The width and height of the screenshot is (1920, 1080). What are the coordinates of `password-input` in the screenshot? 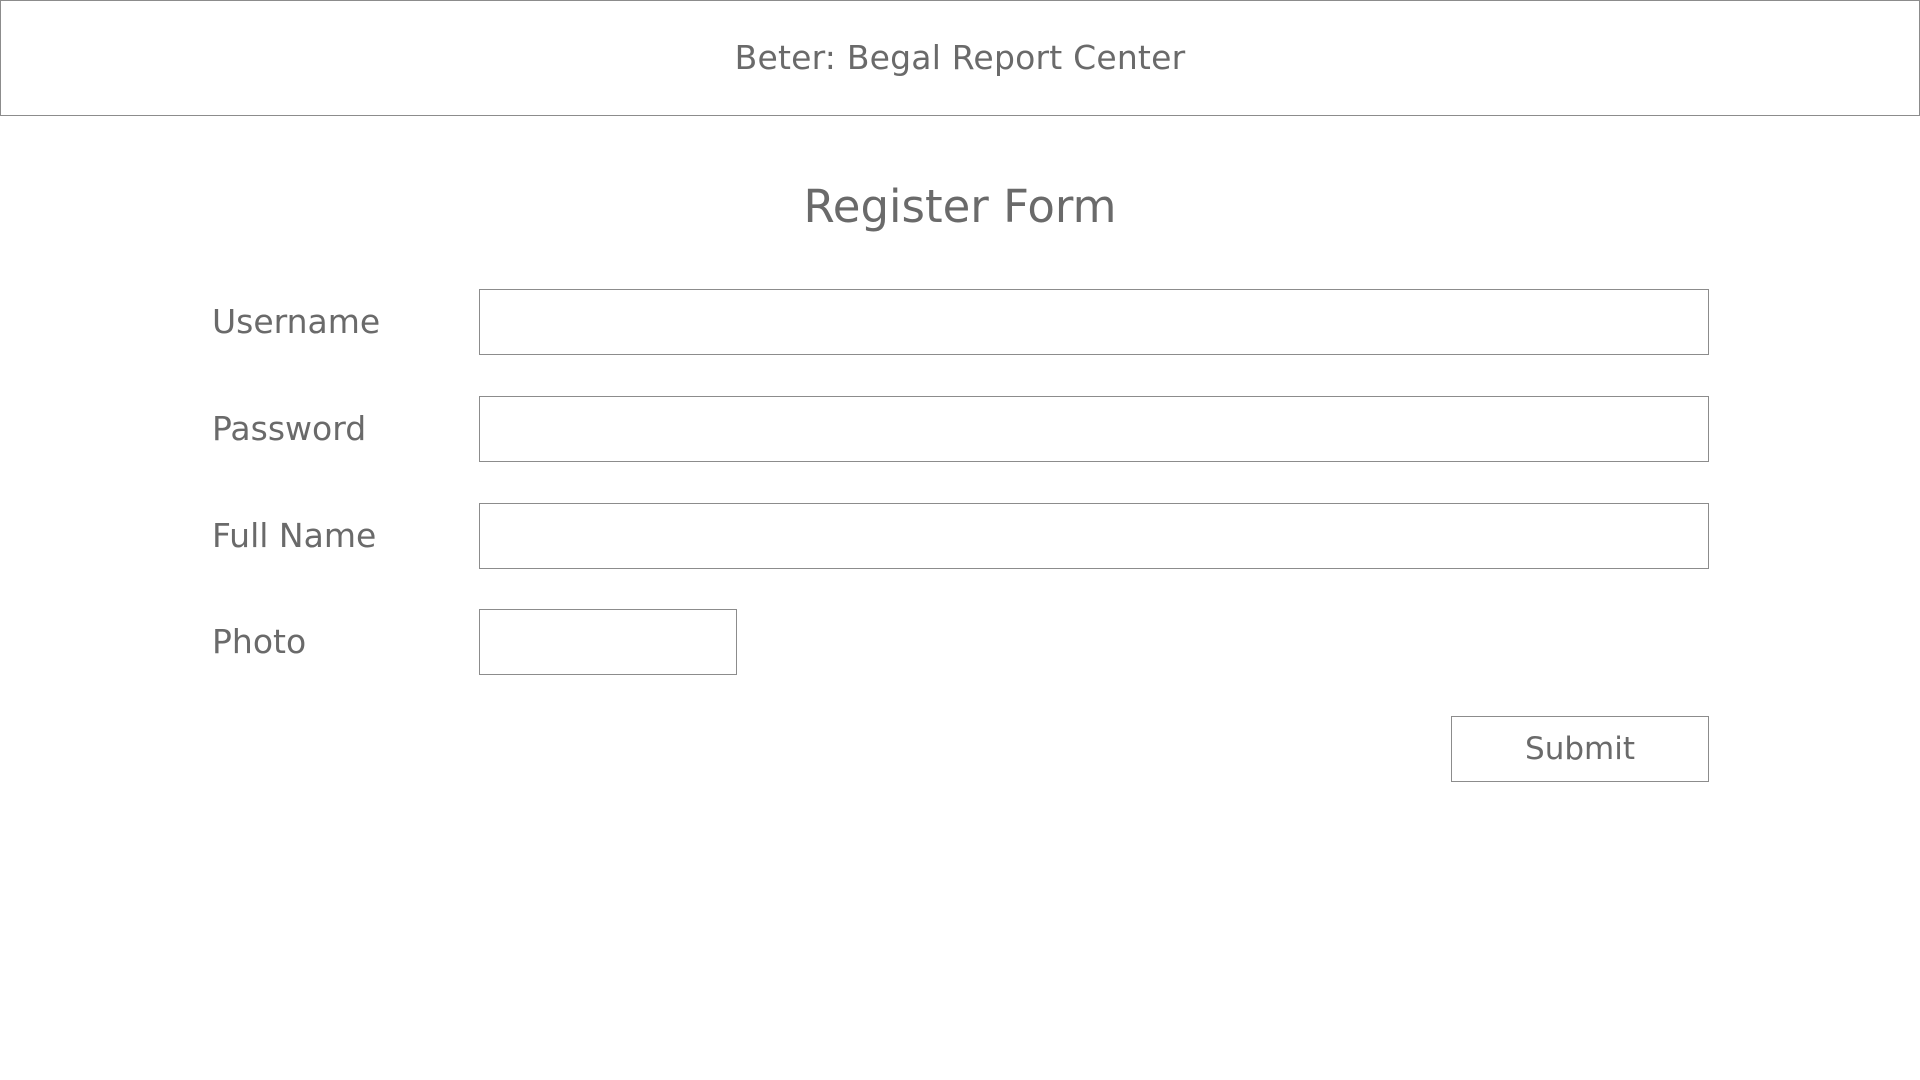 It's located at (1094, 429).